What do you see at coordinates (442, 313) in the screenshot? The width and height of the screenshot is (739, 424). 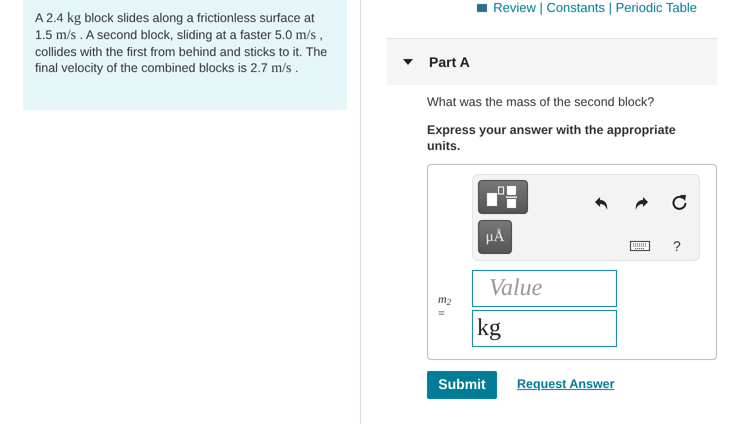 I see `equals-sign: =` at bounding box center [442, 313].